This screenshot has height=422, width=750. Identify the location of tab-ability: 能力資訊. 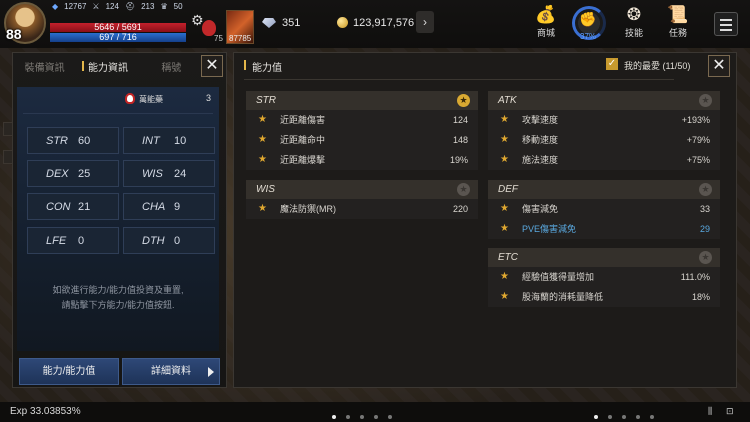
(107, 66).